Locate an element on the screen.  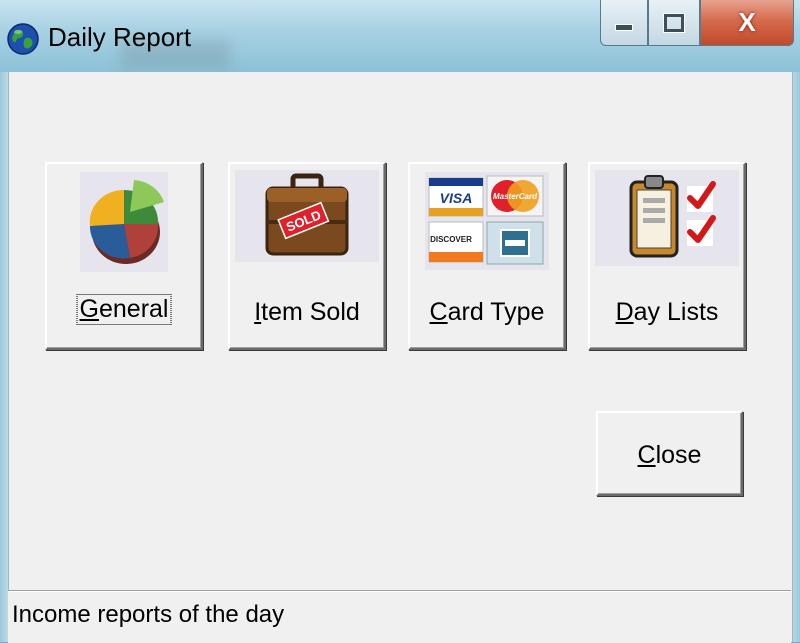
close-icon: X is located at coordinates (747, 22).